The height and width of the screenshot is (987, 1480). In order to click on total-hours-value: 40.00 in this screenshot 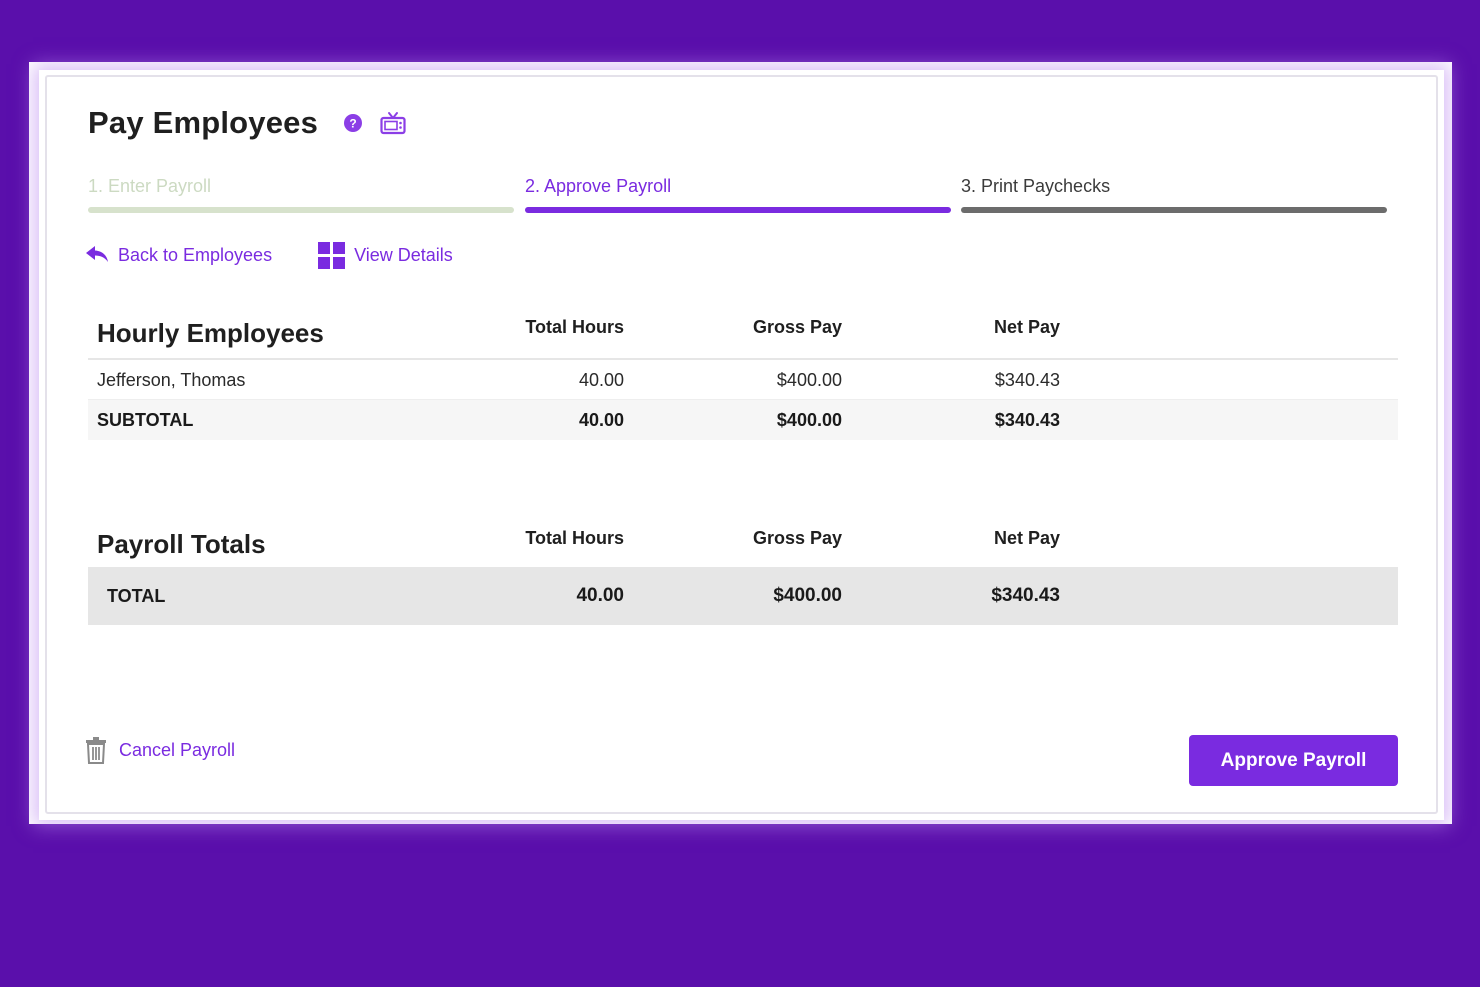, I will do `click(601, 380)`.